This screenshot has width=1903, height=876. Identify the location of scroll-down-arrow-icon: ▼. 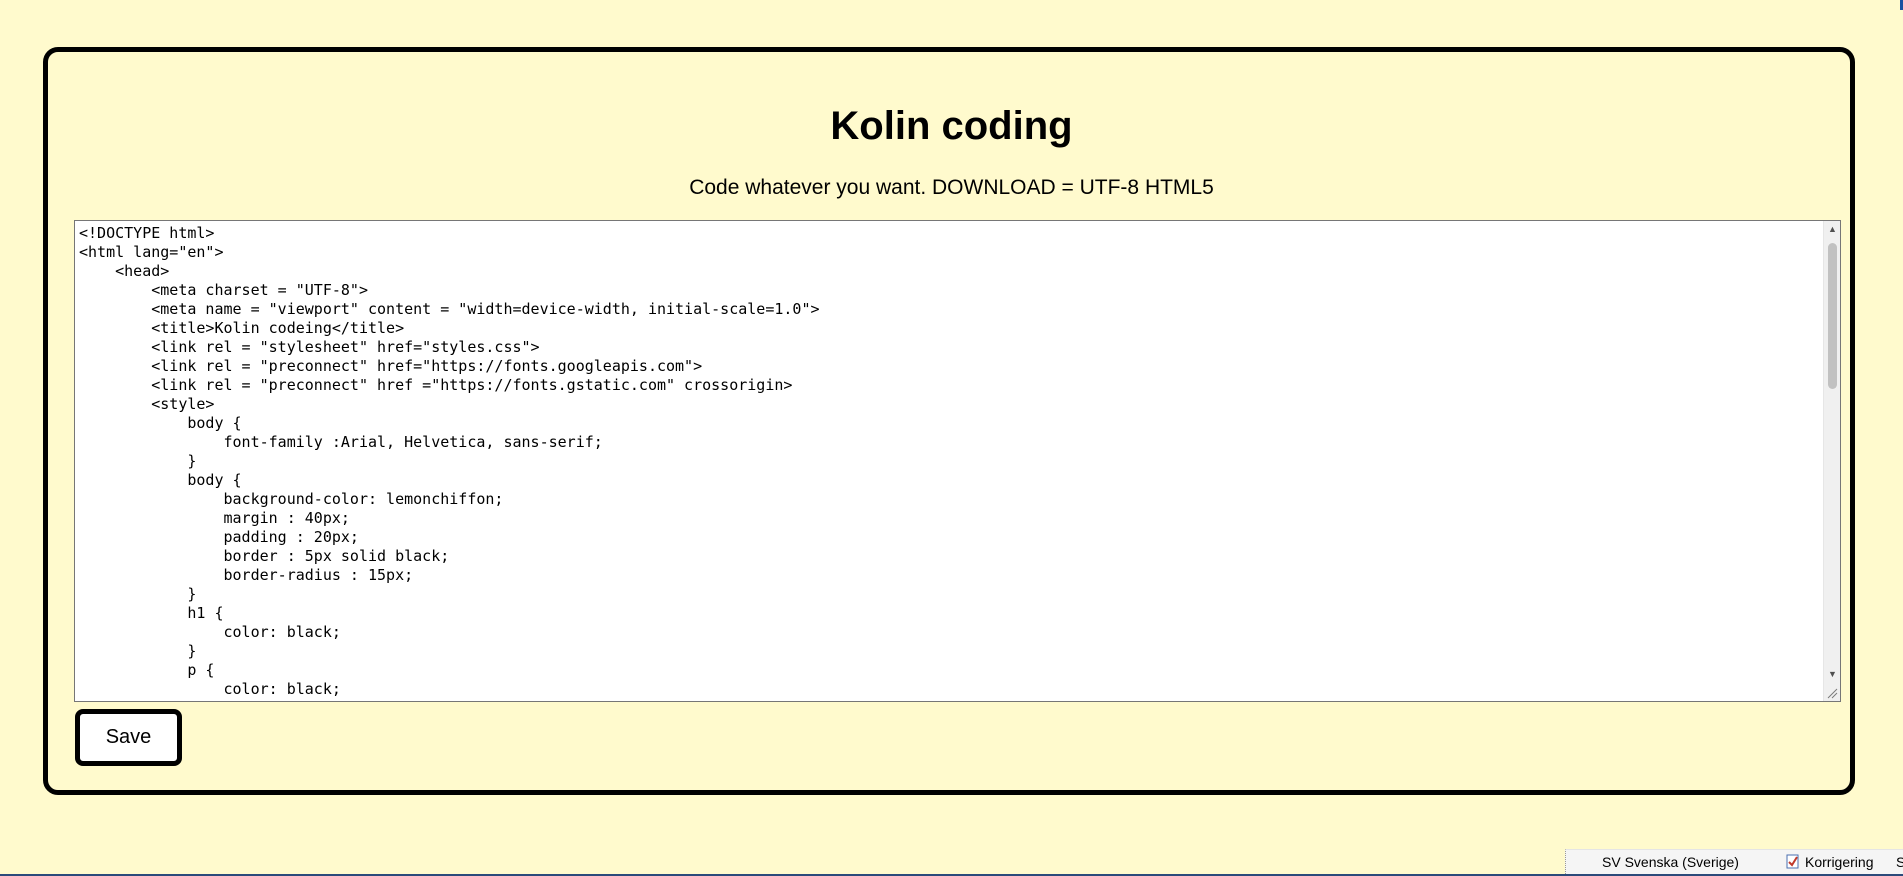
(1832, 674).